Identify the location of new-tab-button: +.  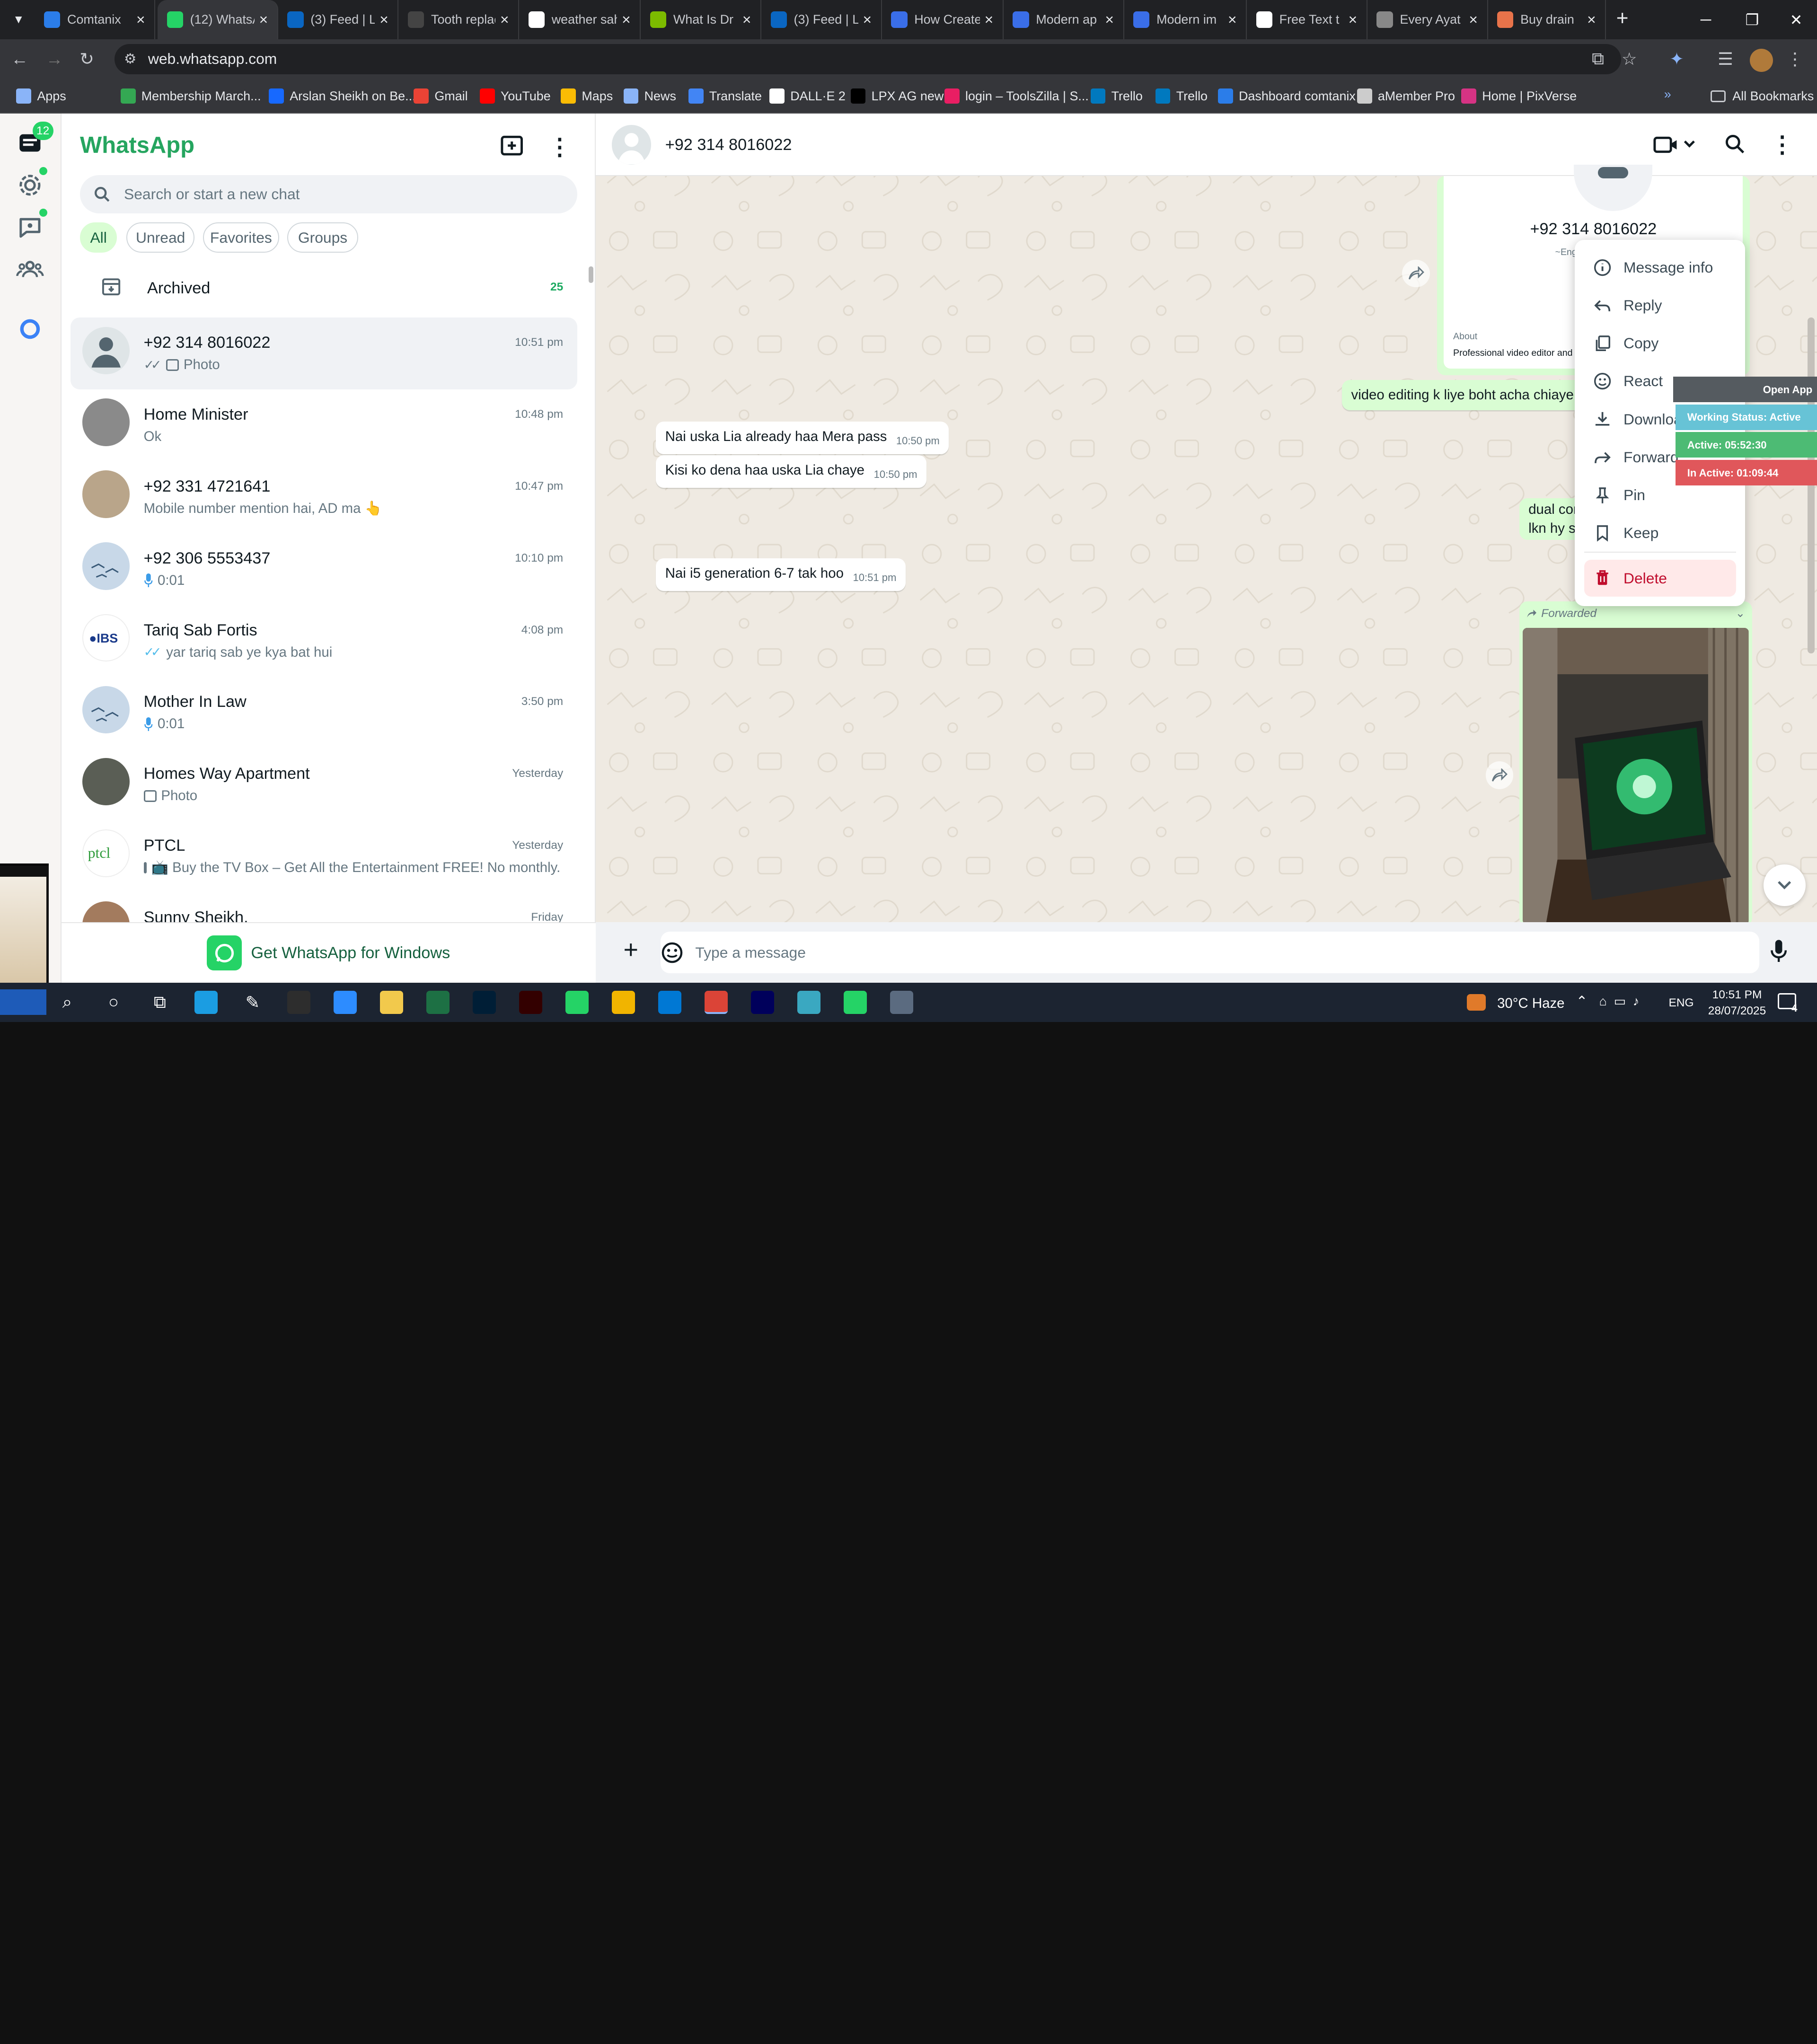
(1622, 18).